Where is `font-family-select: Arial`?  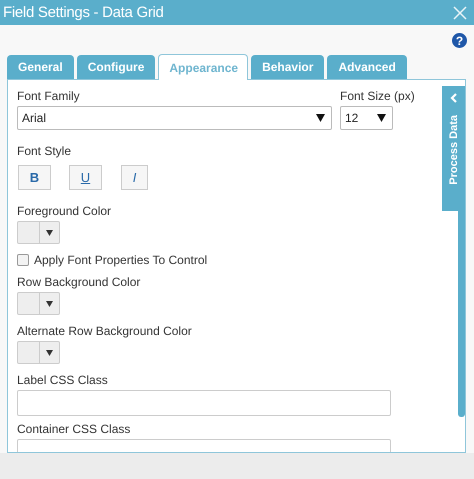 font-family-select: Arial is located at coordinates (174, 118).